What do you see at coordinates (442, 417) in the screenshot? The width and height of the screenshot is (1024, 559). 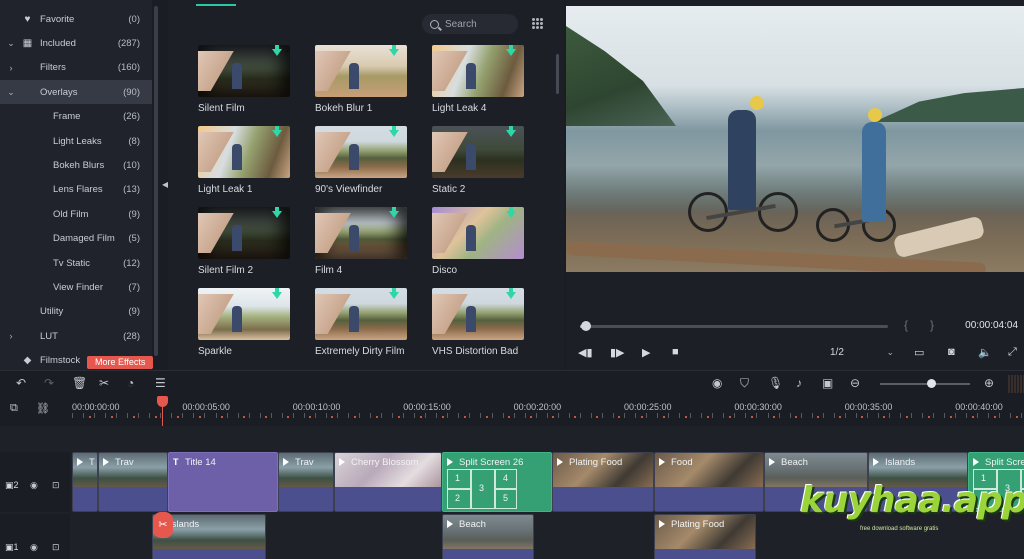 I see `ruler-beat-dot` at bounding box center [442, 417].